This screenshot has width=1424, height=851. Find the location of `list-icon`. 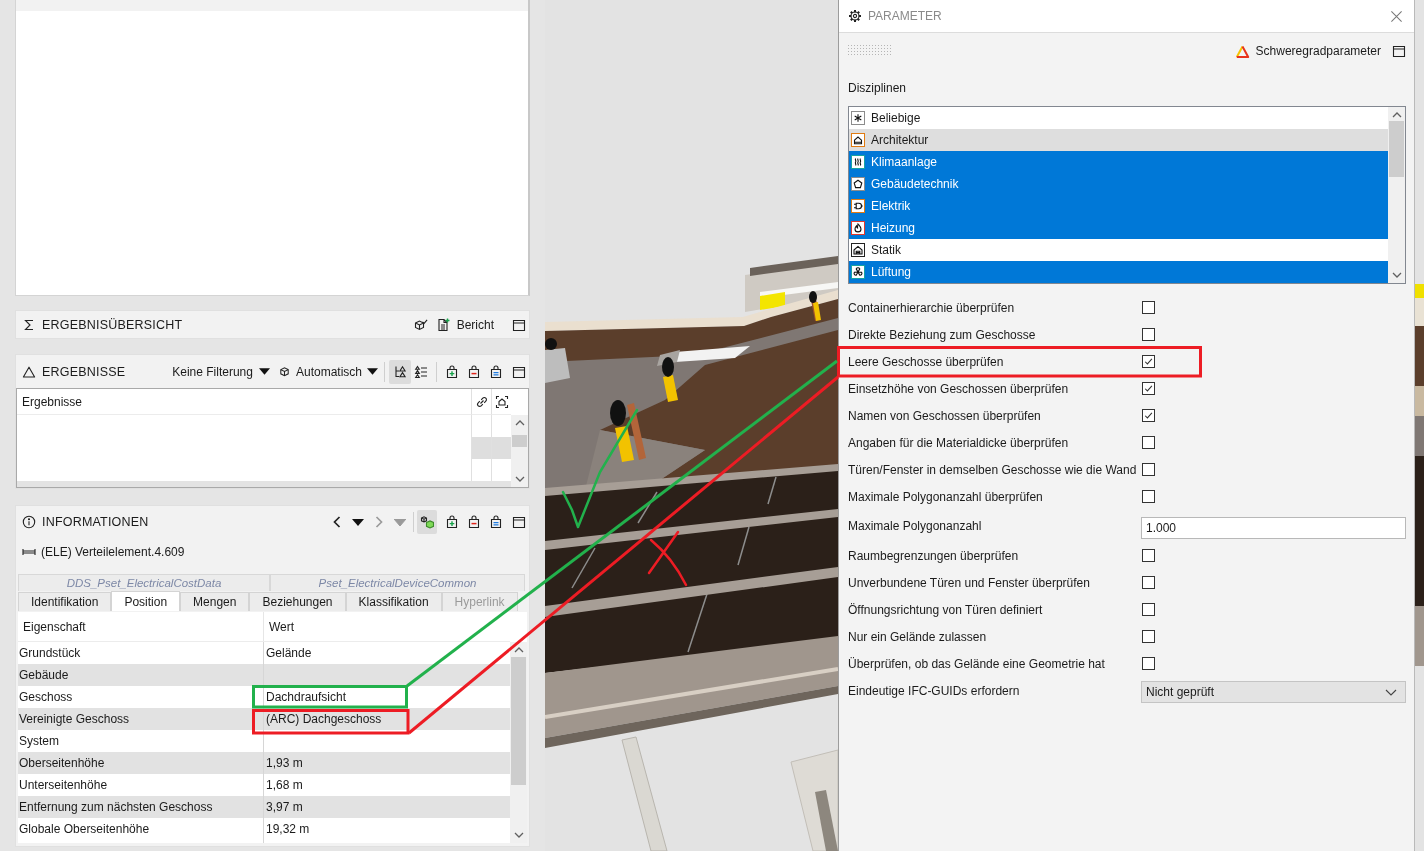

list-icon is located at coordinates (421, 371).